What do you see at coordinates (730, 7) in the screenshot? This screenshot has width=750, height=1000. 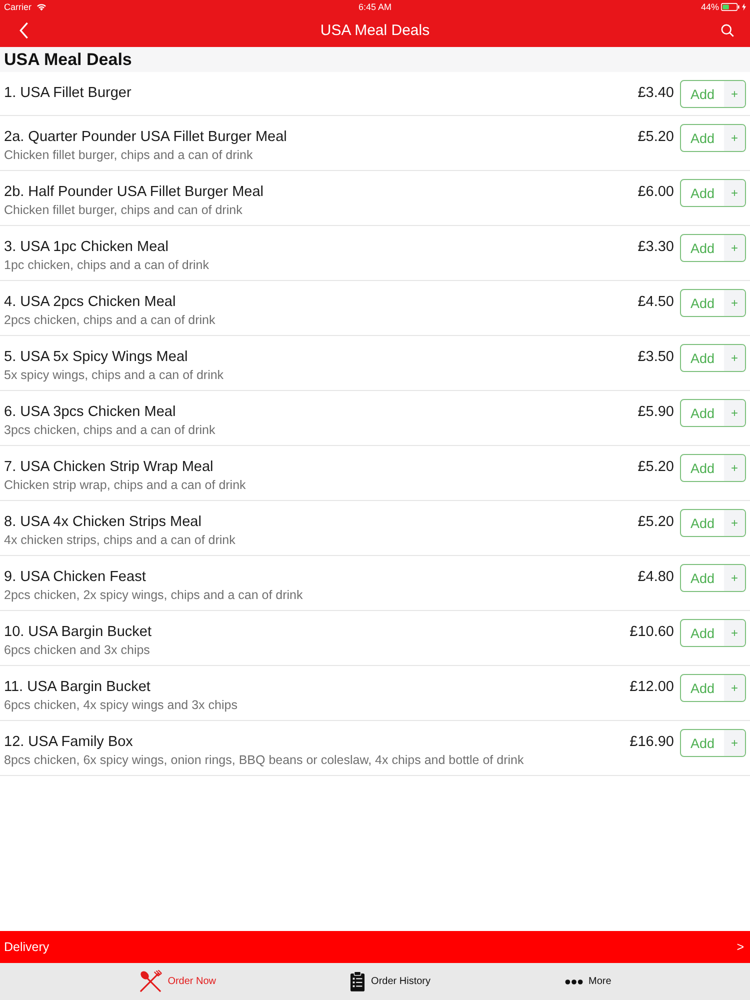 I see `battery-icon` at bounding box center [730, 7].